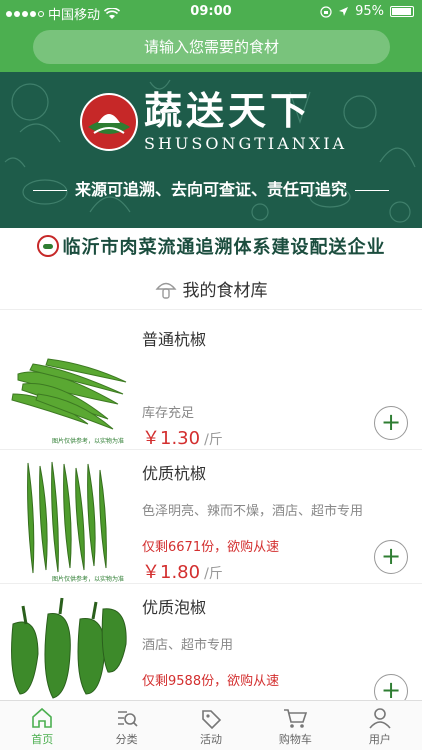 This screenshot has width=422, height=750. What do you see at coordinates (380, 718) in the screenshot?
I see `user-icon` at bounding box center [380, 718].